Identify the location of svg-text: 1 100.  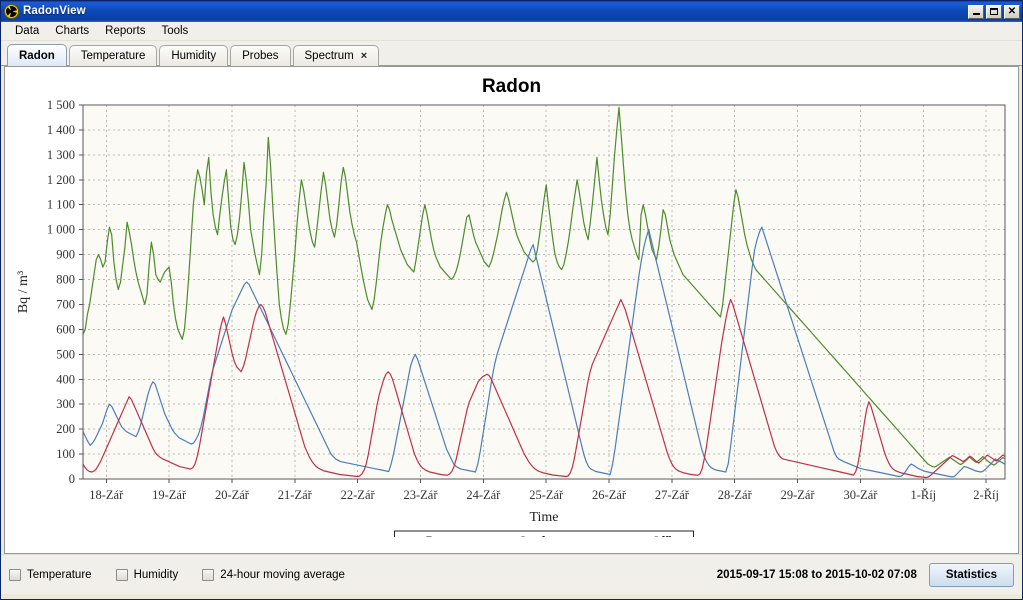
(61, 205).